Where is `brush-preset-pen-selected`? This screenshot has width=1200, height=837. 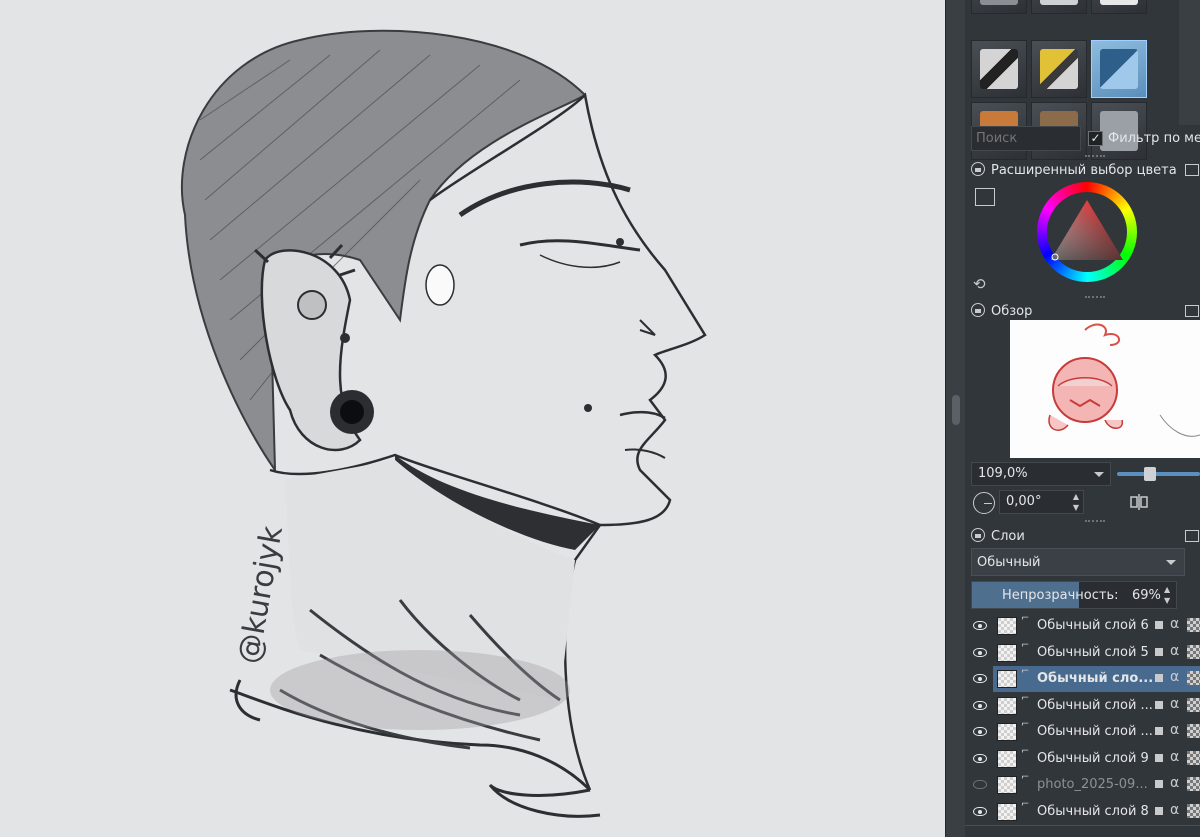 brush-preset-pen-selected is located at coordinates (1119, 69).